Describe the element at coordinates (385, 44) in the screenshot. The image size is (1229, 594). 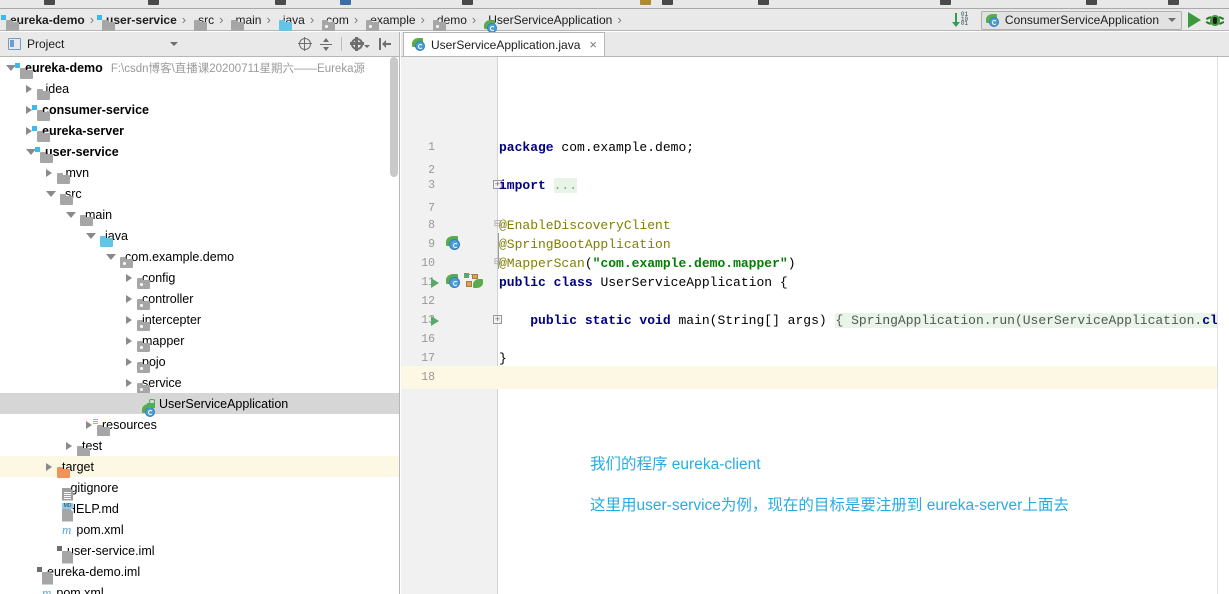
I see `hide-panel-icon` at that location.